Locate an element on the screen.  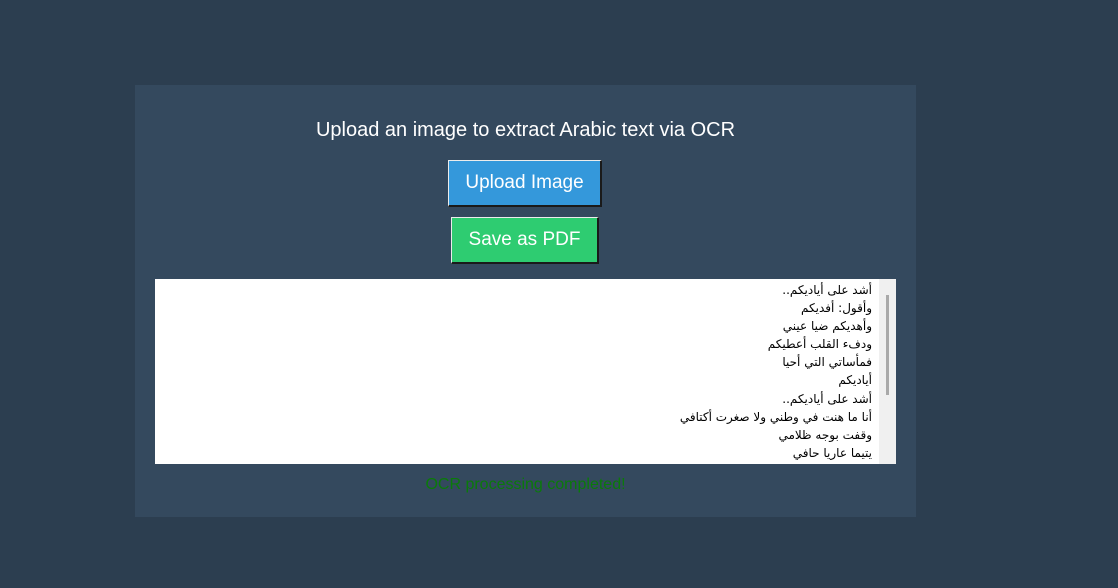
ocr-line: وقفت بوجه ظلامي is located at coordinates (825, 434).